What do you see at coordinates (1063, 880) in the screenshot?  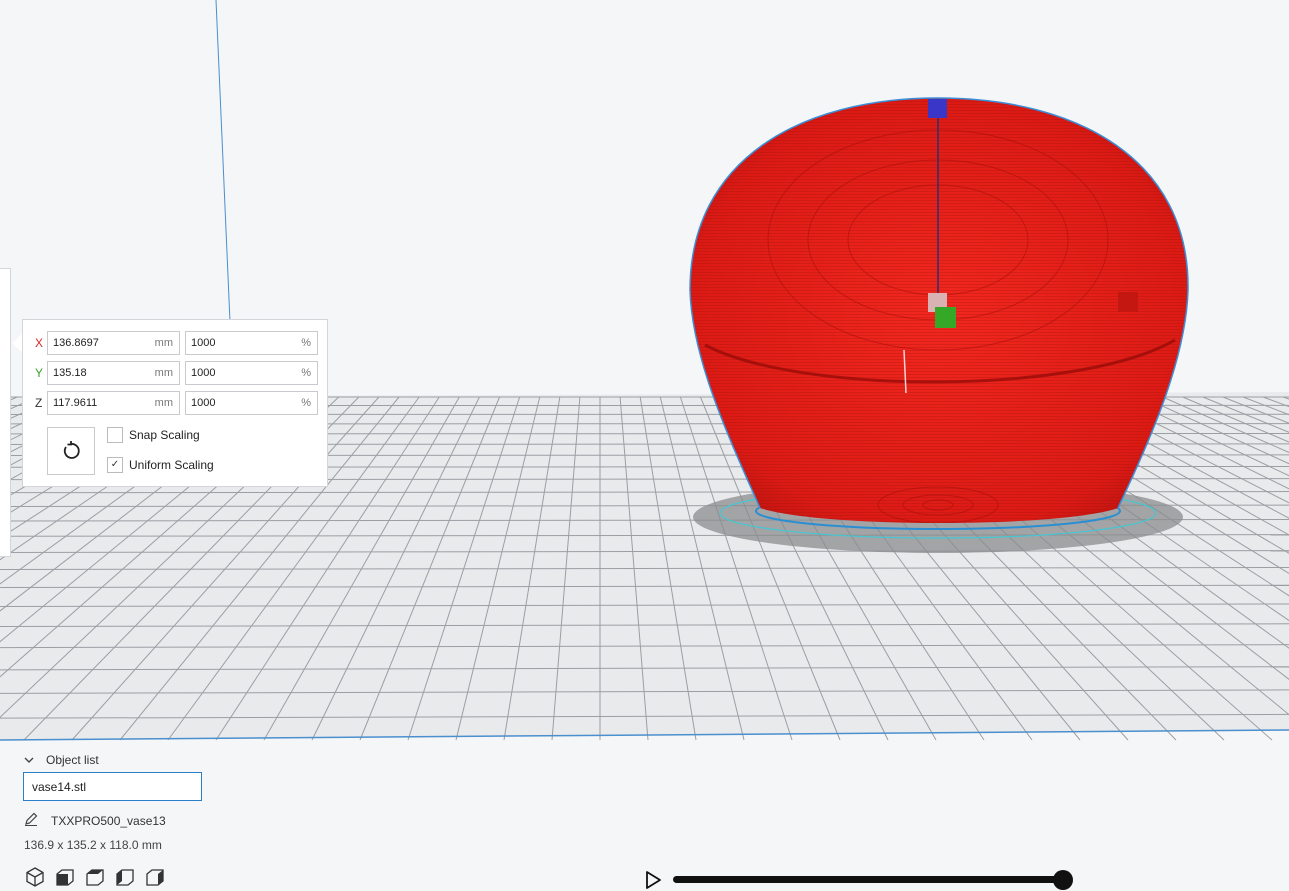 I see `layer-slider-handle` at bounding box center [1063, 880].